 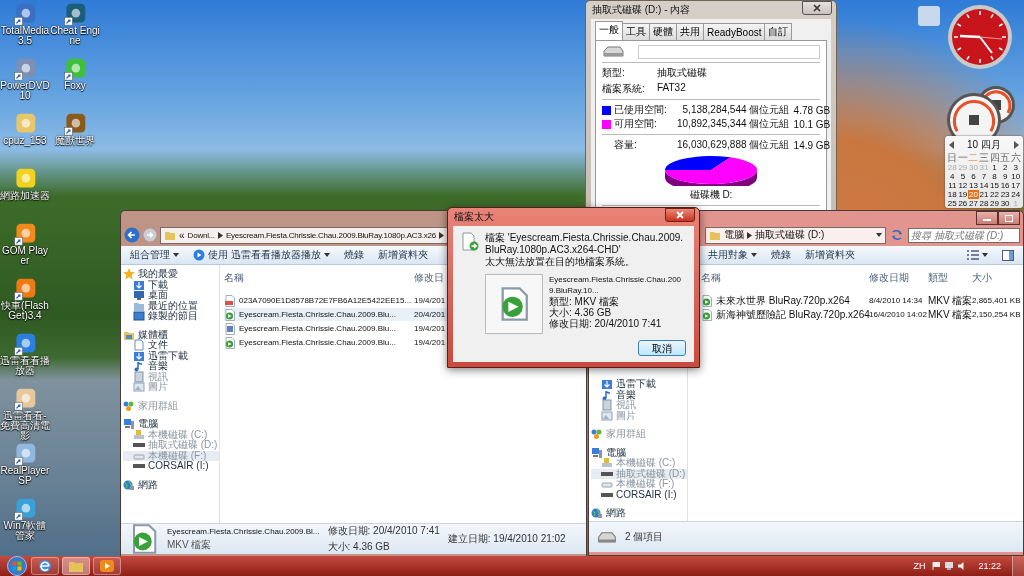 What do you see at coordinates (989, 566) in the screenshot?
I see `clock-time: 21:22` at bounding box center [989, 566].